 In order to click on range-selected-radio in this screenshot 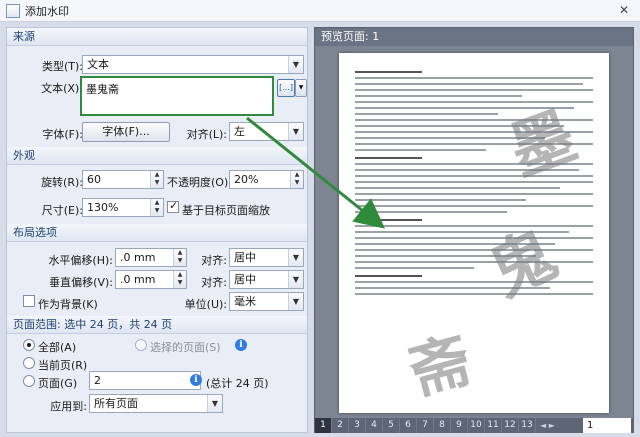, I will do `click(141, 345)`.